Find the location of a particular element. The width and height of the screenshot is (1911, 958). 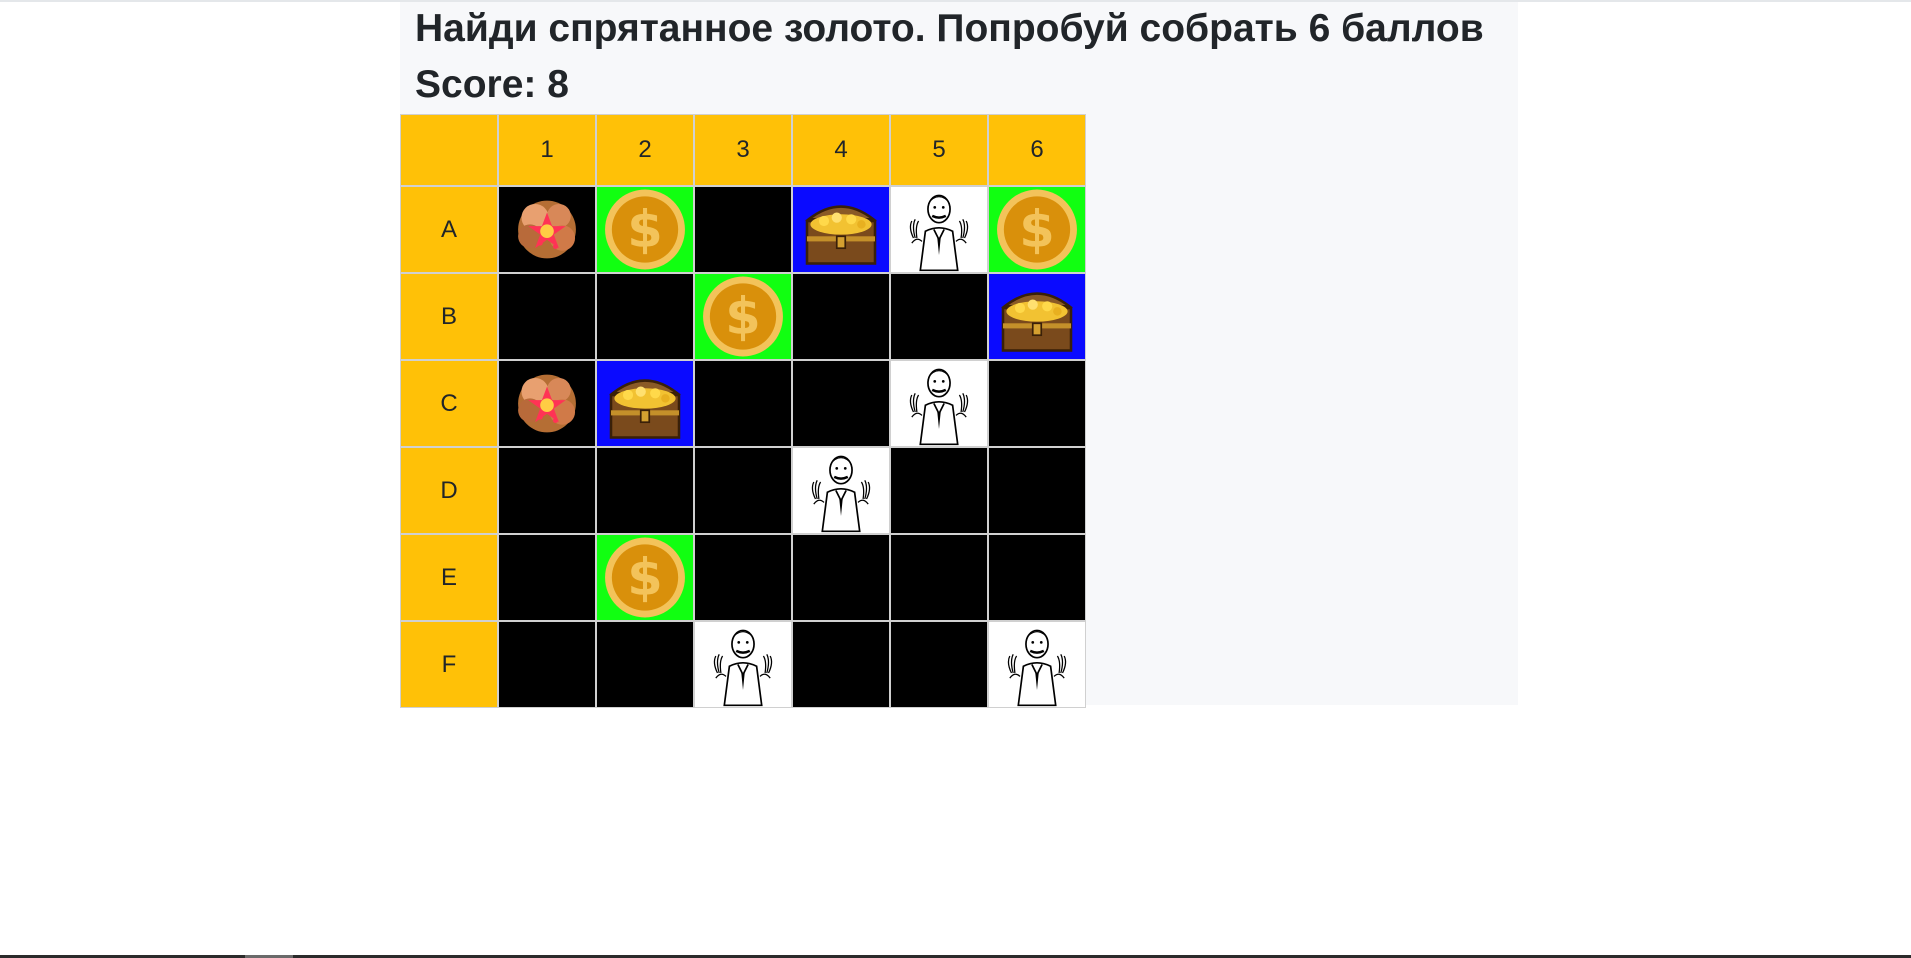

board-cell-A2: $ is located at coordinates (645, 229).